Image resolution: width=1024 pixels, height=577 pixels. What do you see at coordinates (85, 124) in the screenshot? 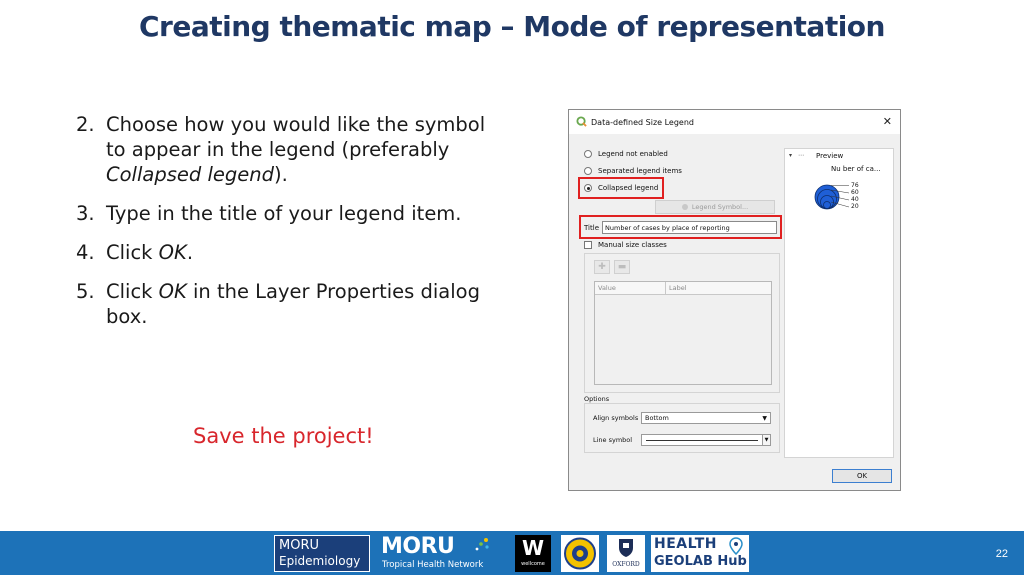
I see `step-number: 2.` at bounding box center [85, 124].